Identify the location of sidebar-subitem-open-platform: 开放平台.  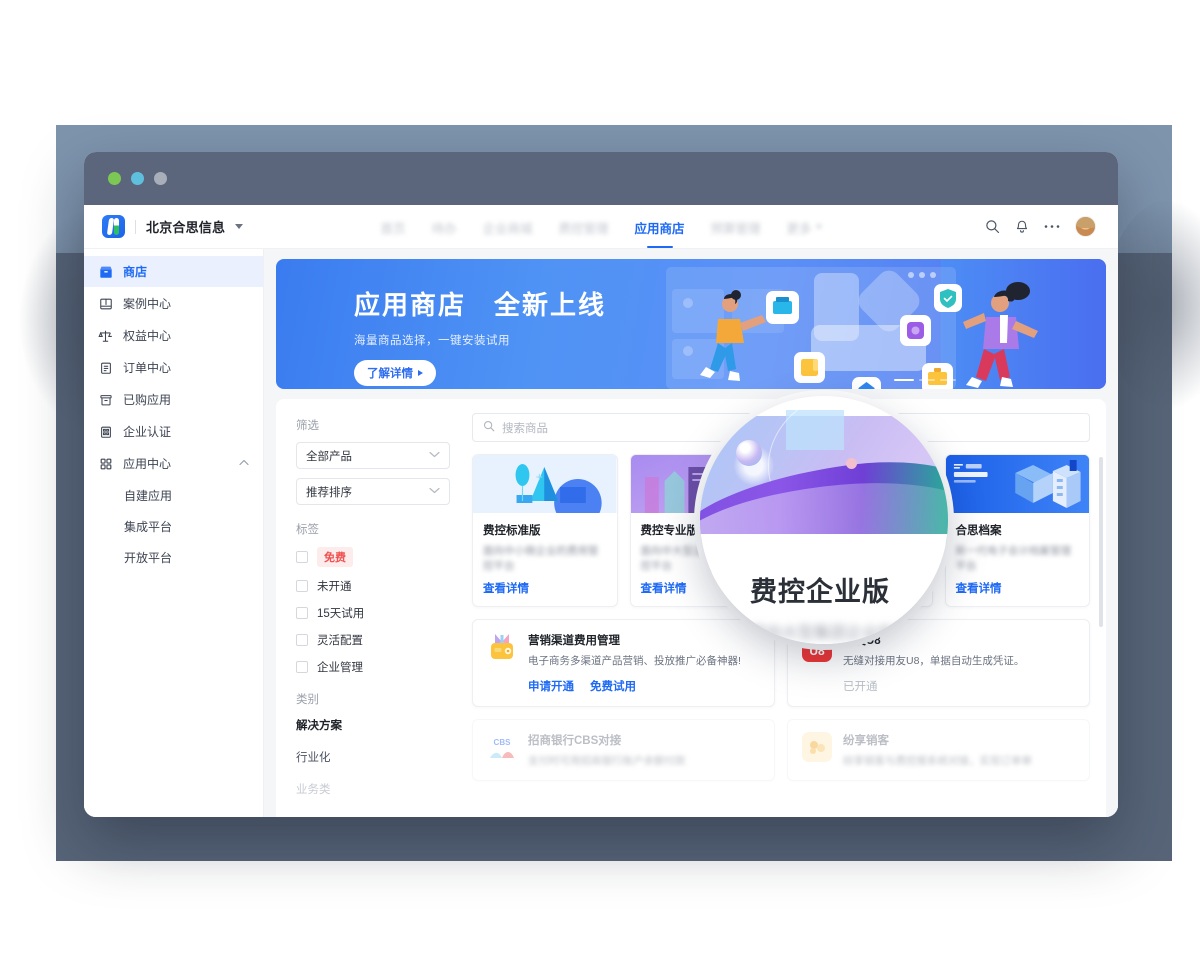
(173, 557).